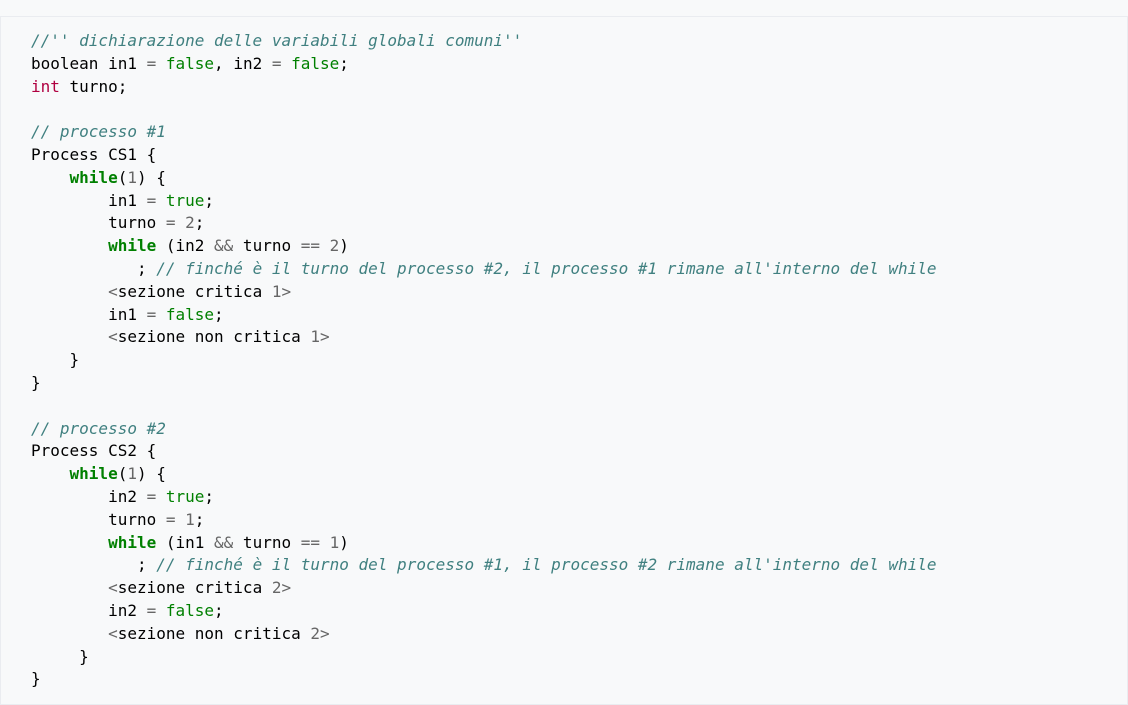 This screenshot has height=705, width=1128. What do you see at coordinates (579, 132) in the screenshot?
I see `code-line: // processo #1` at bounding box center [579, 132].